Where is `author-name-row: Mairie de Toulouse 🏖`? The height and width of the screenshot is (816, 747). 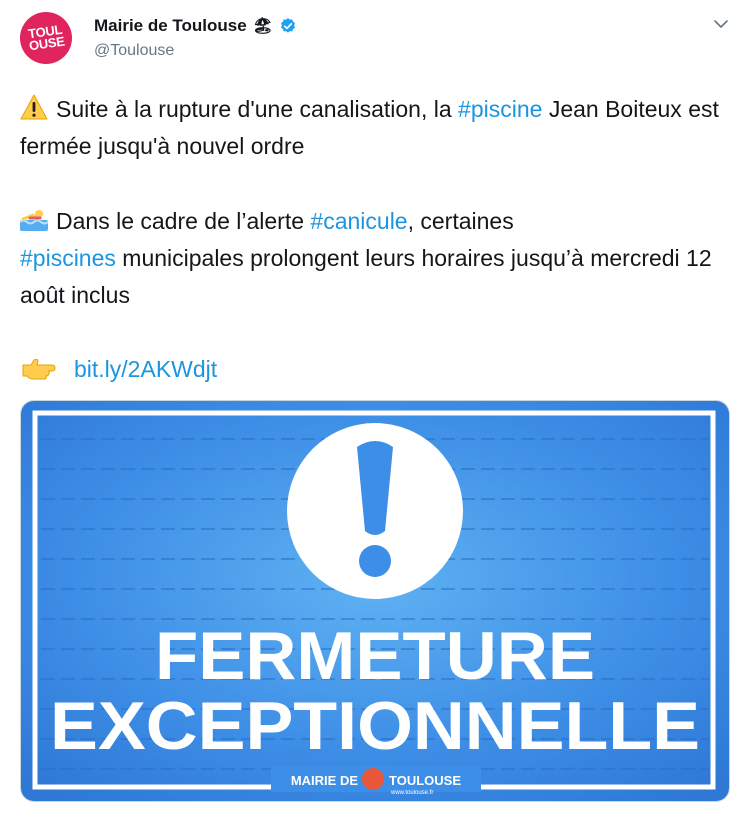 author-name-row: Mairie de Toulouse 🏖 is located at coordinates (195, 26).